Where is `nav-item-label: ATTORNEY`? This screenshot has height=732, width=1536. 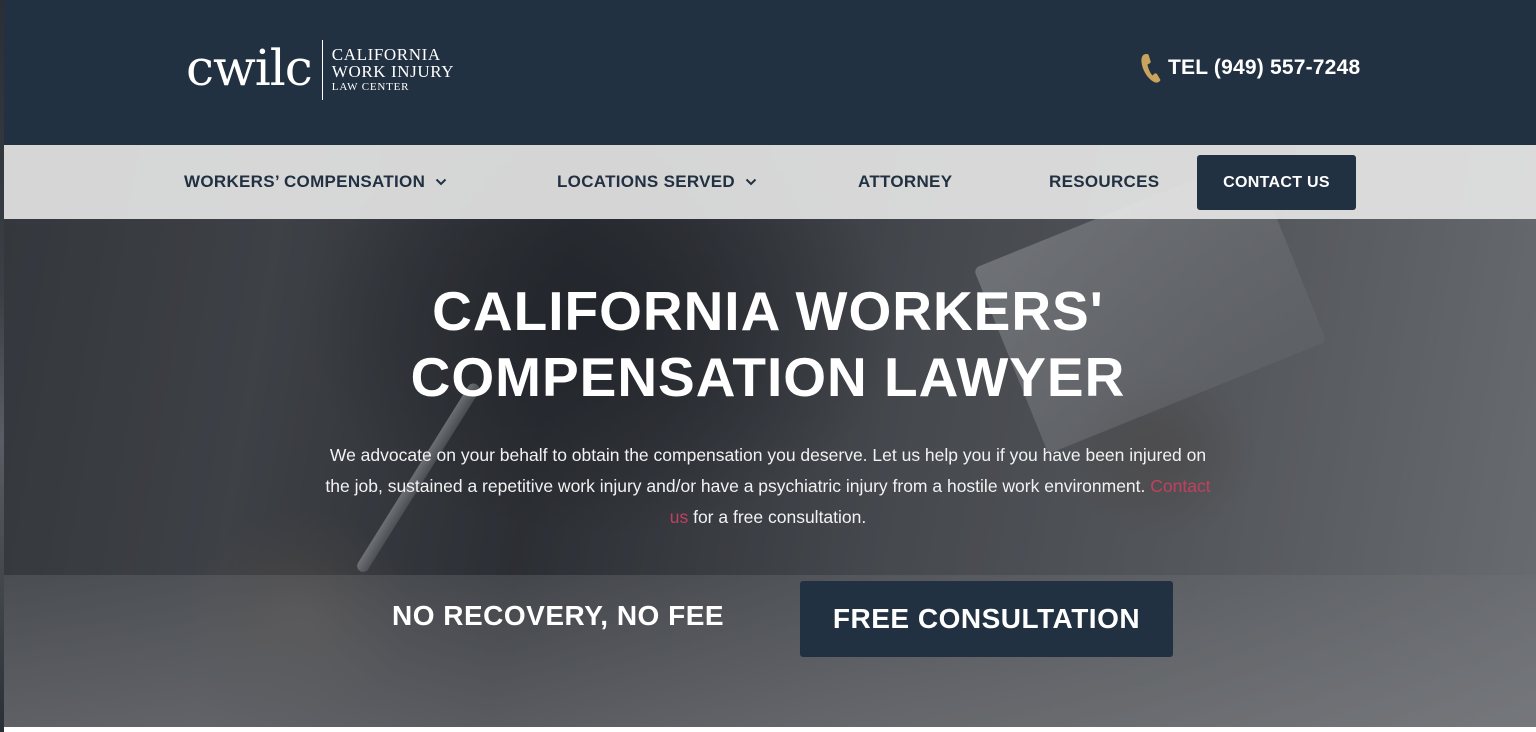
nav-item-label: ATTORNEY is located at coordinates (905, 181).